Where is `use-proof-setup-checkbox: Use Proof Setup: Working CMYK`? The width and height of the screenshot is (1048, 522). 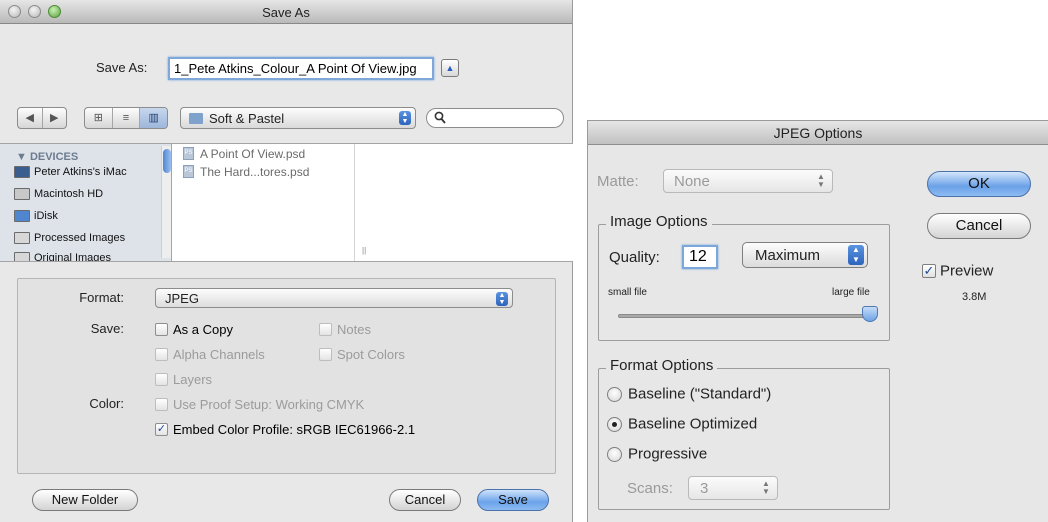
use-proof-setup-checkbox: Use Proof Setup: Working CMYK is located at coordinates (259, 404).